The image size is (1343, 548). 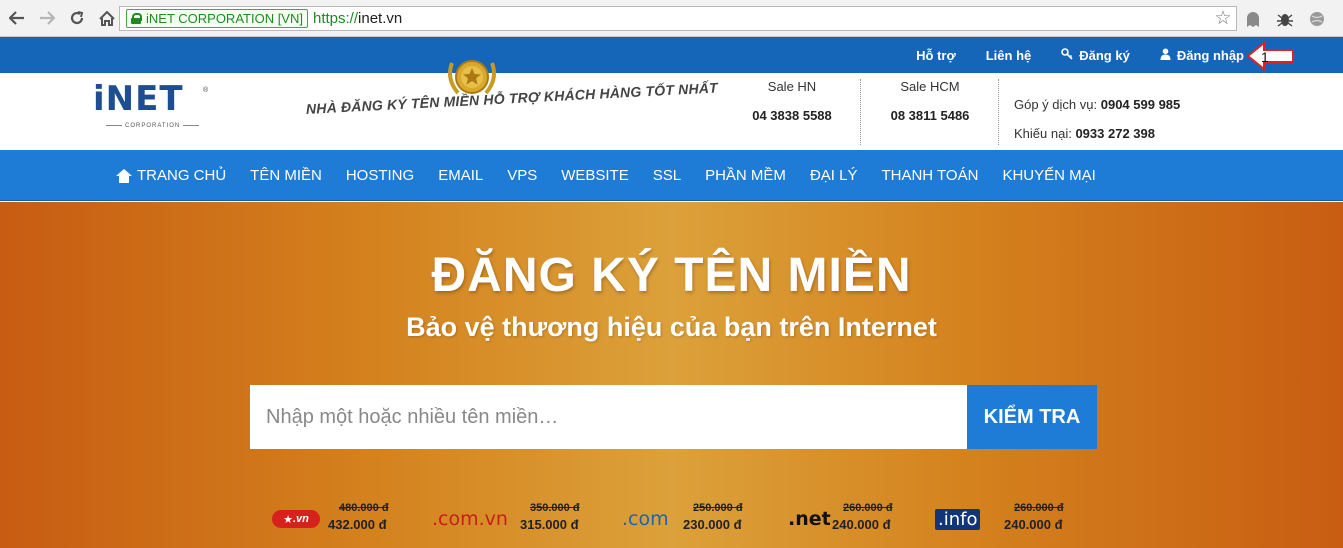 I want to click on ghost-extension-icon, so click(x=1253, y=19).